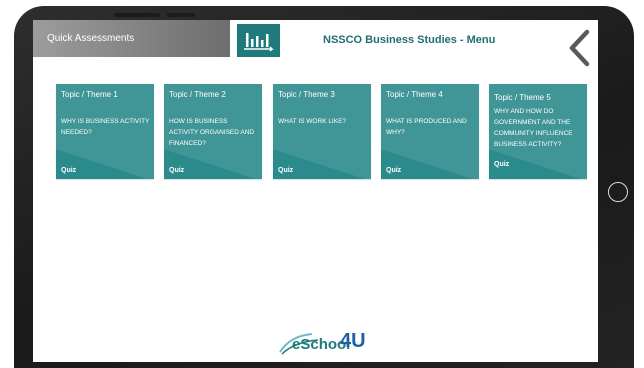  Describe the element at coordinates (197, 94) in the screenshot. I see `card-topic: Topic / Theme 2` at that location.